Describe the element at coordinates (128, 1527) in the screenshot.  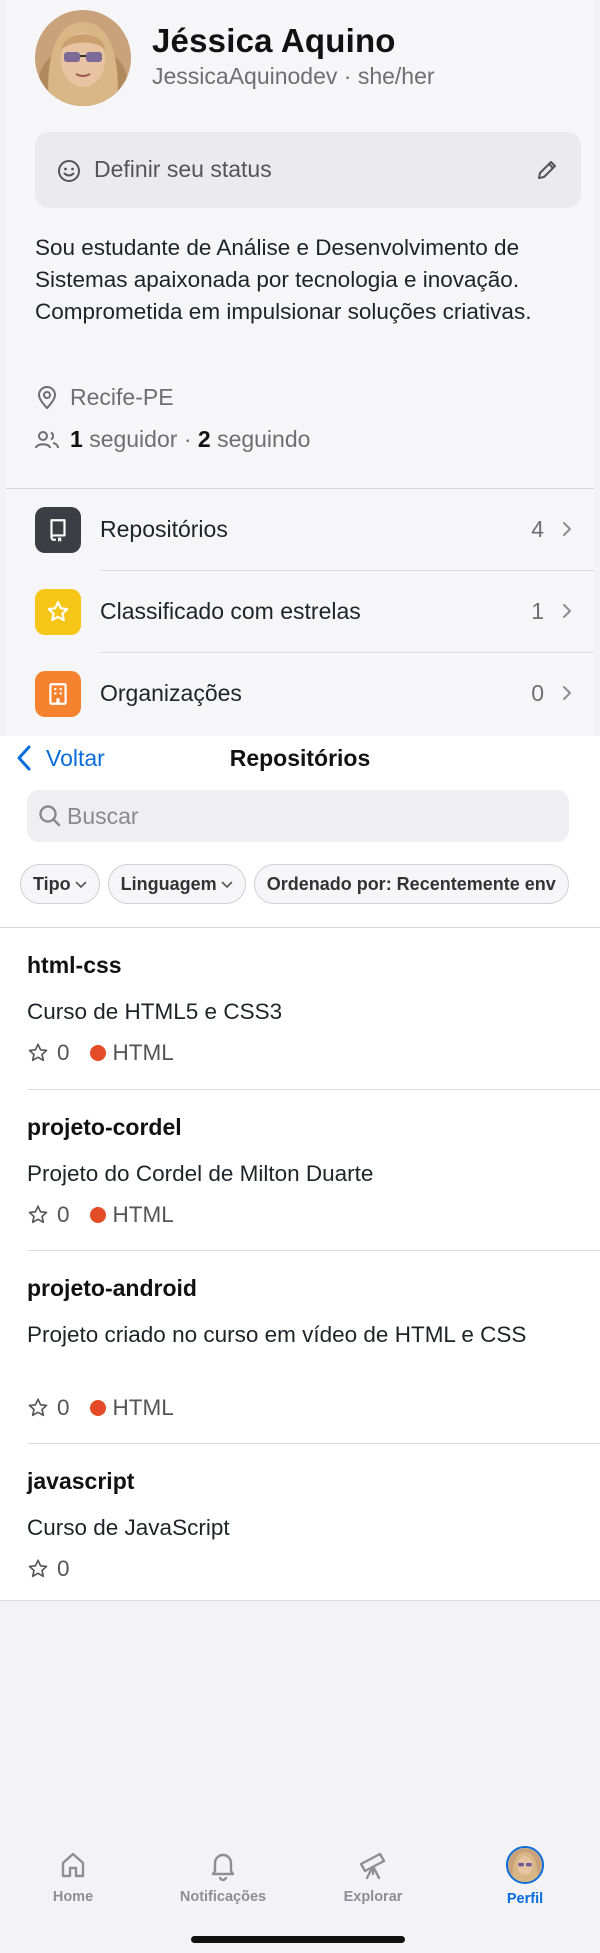
I see `repo-description: Curso de JavaScript` at that location.